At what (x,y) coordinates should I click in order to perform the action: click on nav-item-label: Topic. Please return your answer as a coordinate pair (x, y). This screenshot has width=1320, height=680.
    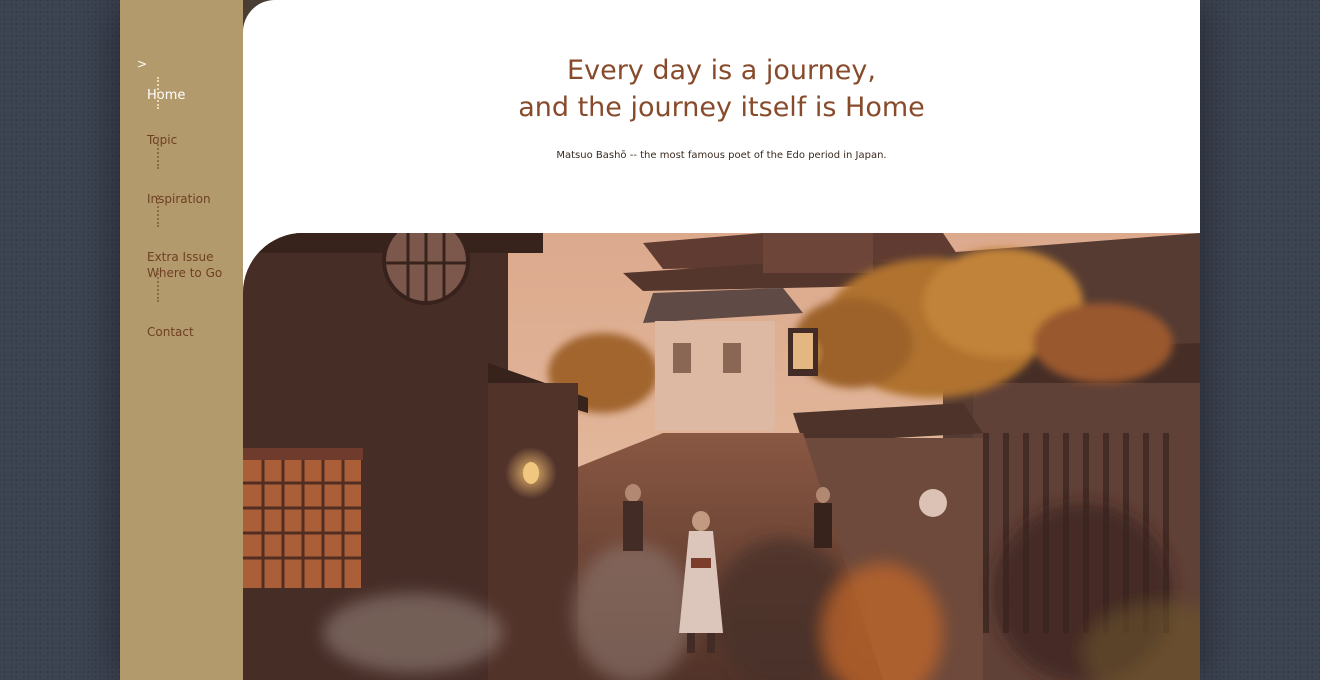
    Looking at the image, I should click on (162, 140).